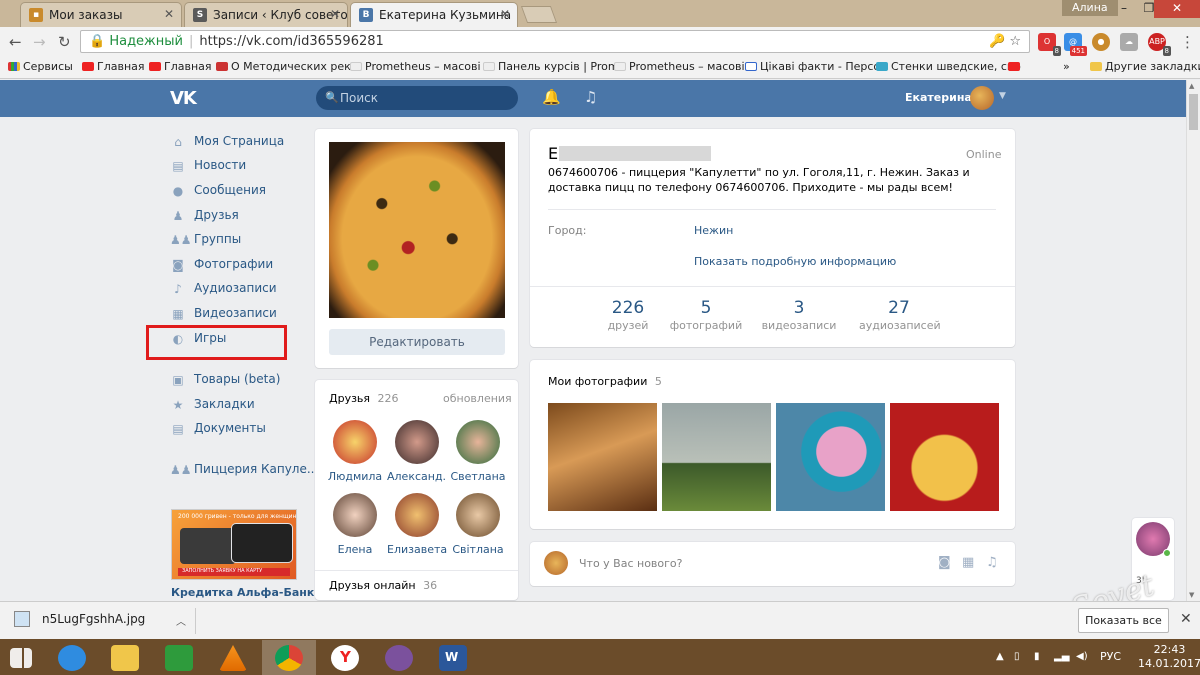 The image size is (1200, 675). Describe the element at coordinates (713, 230) in the screenshot. I see `city-link: Нежин` at that location.